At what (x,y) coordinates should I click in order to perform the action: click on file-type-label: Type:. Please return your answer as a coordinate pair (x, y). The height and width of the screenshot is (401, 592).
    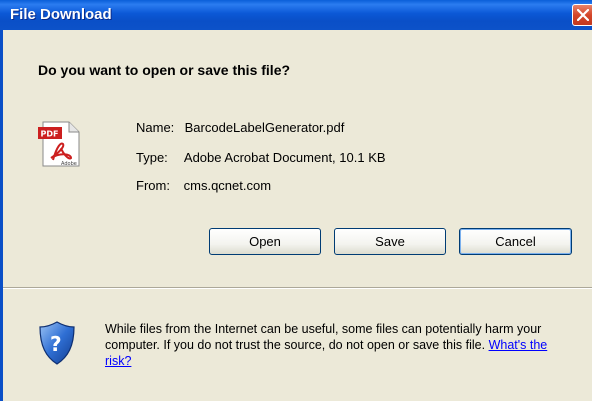
    Looking at the image, I should click on (152, 157).